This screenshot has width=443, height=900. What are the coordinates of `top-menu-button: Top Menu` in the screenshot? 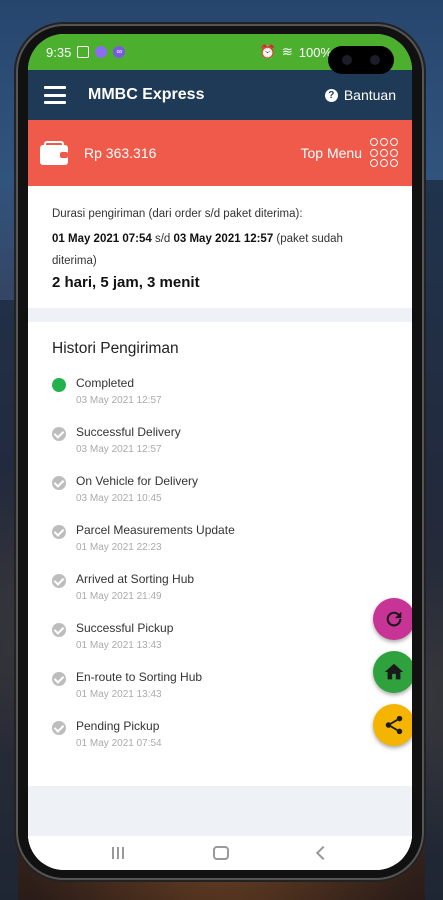 It's located at (350, 153).